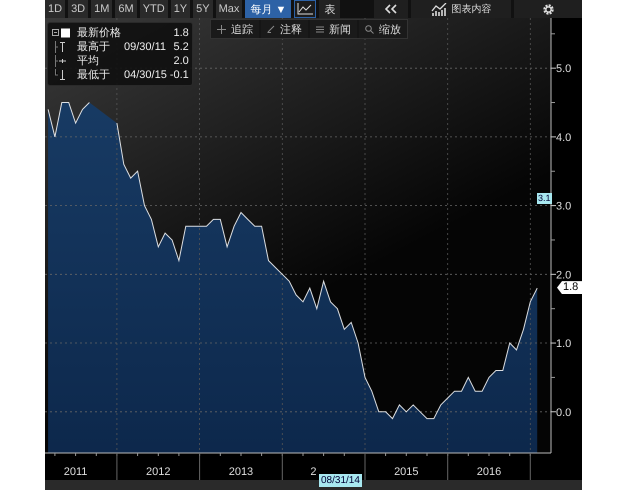 The width and height of the screenshot is (630, 490). I want to click on range-button: 1M, so click(101, 9).